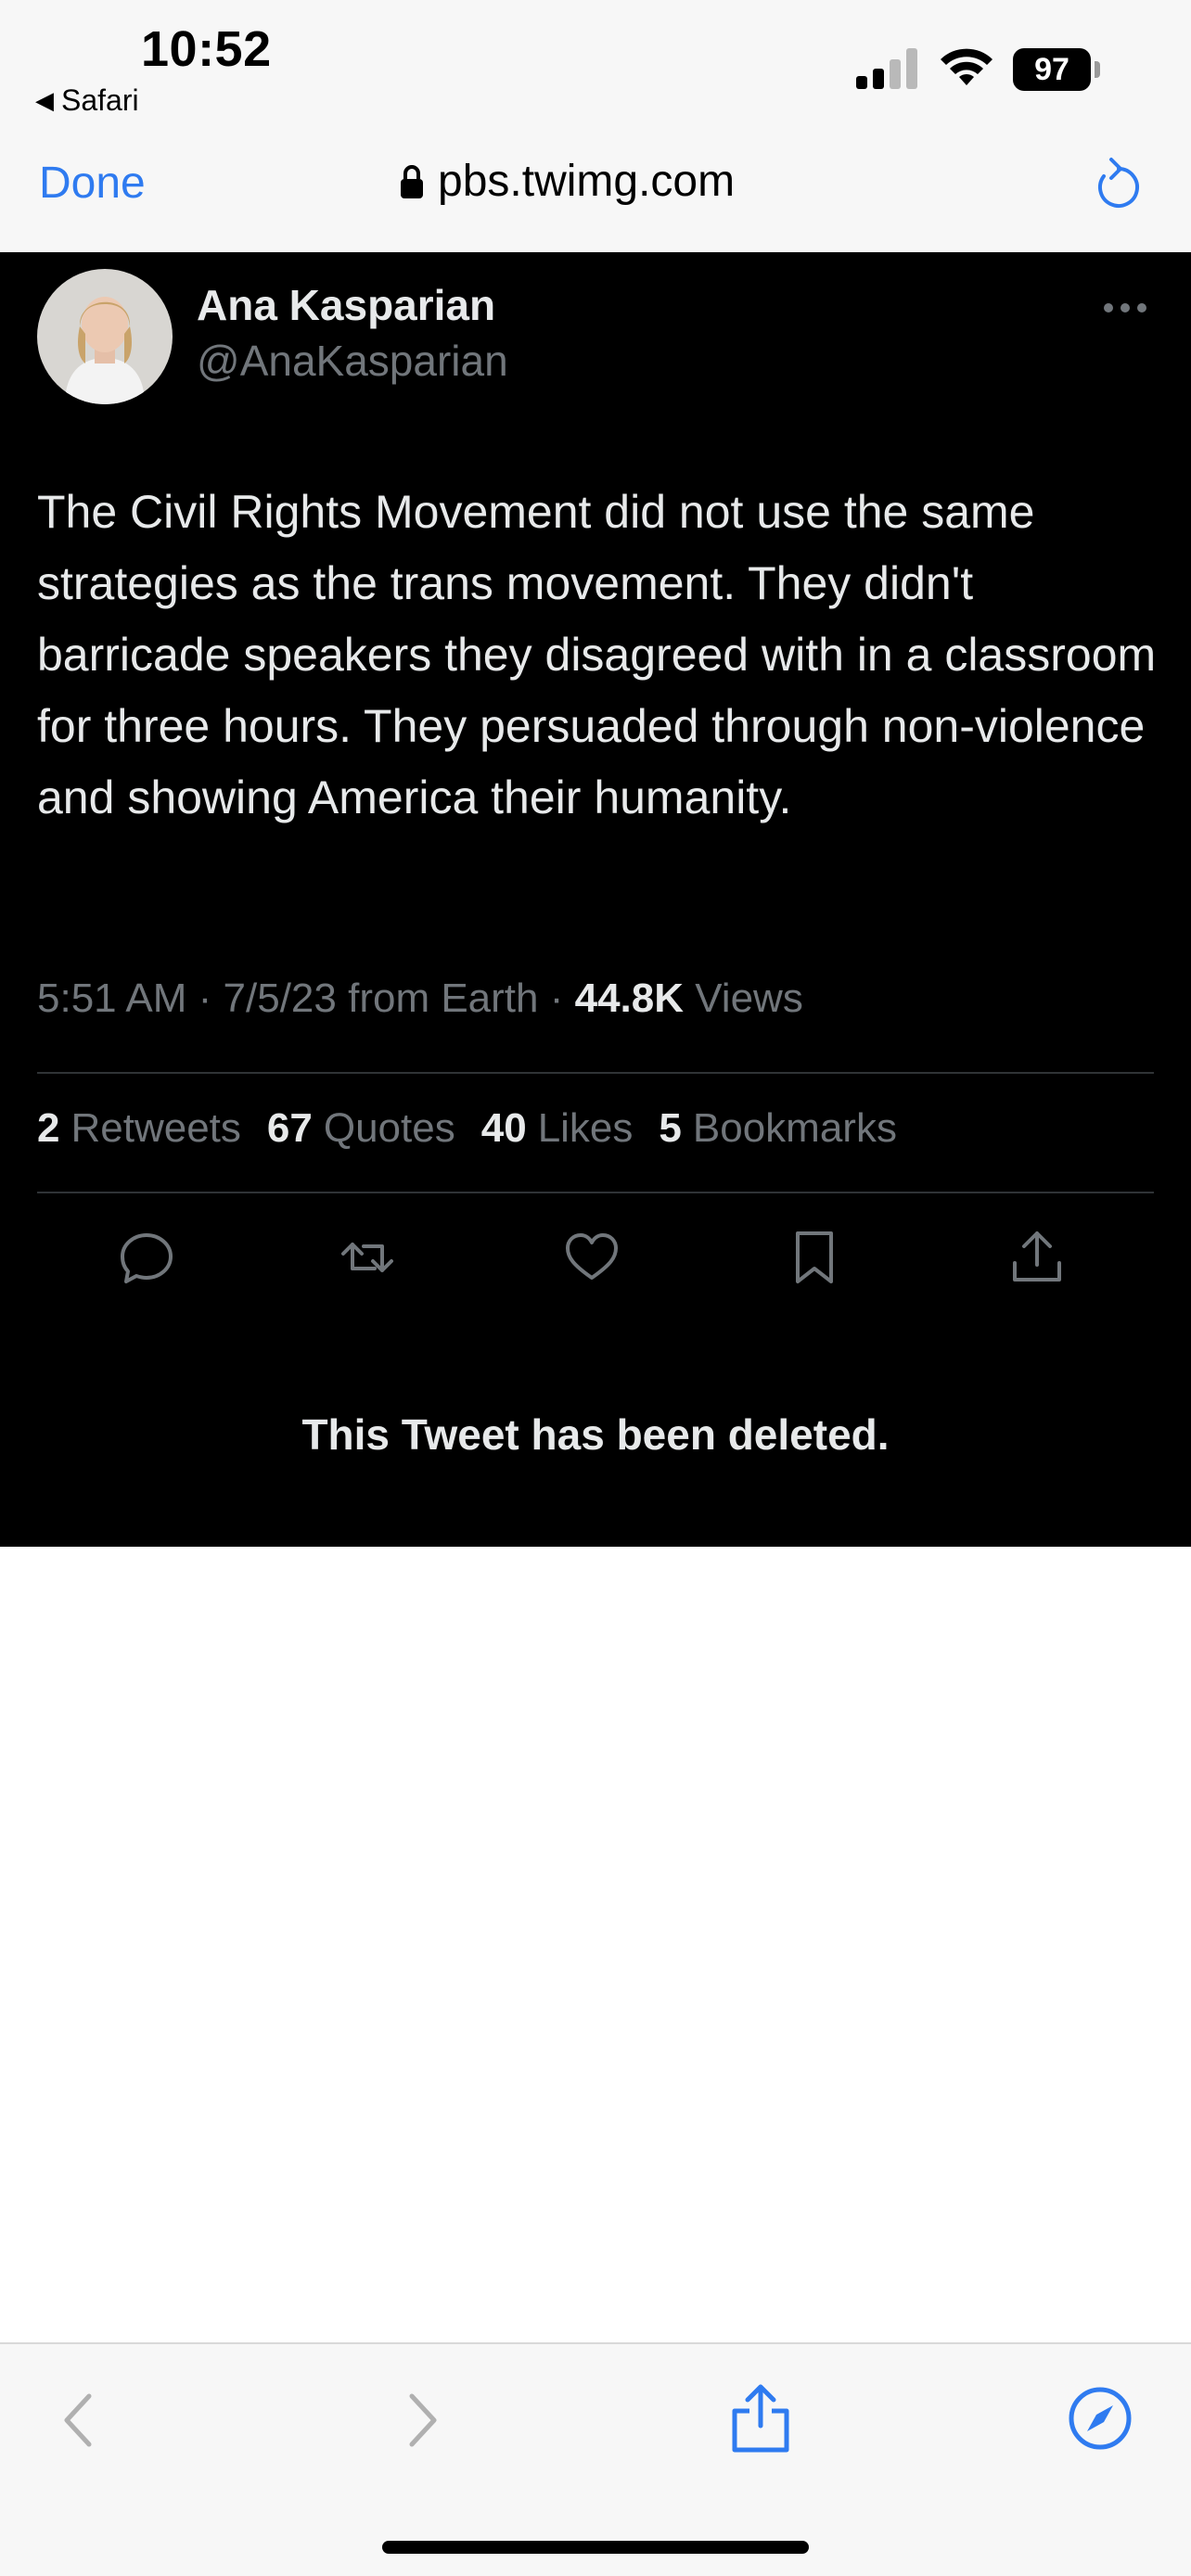  I want to click on battery-icon: 97, so click(1058, 69).